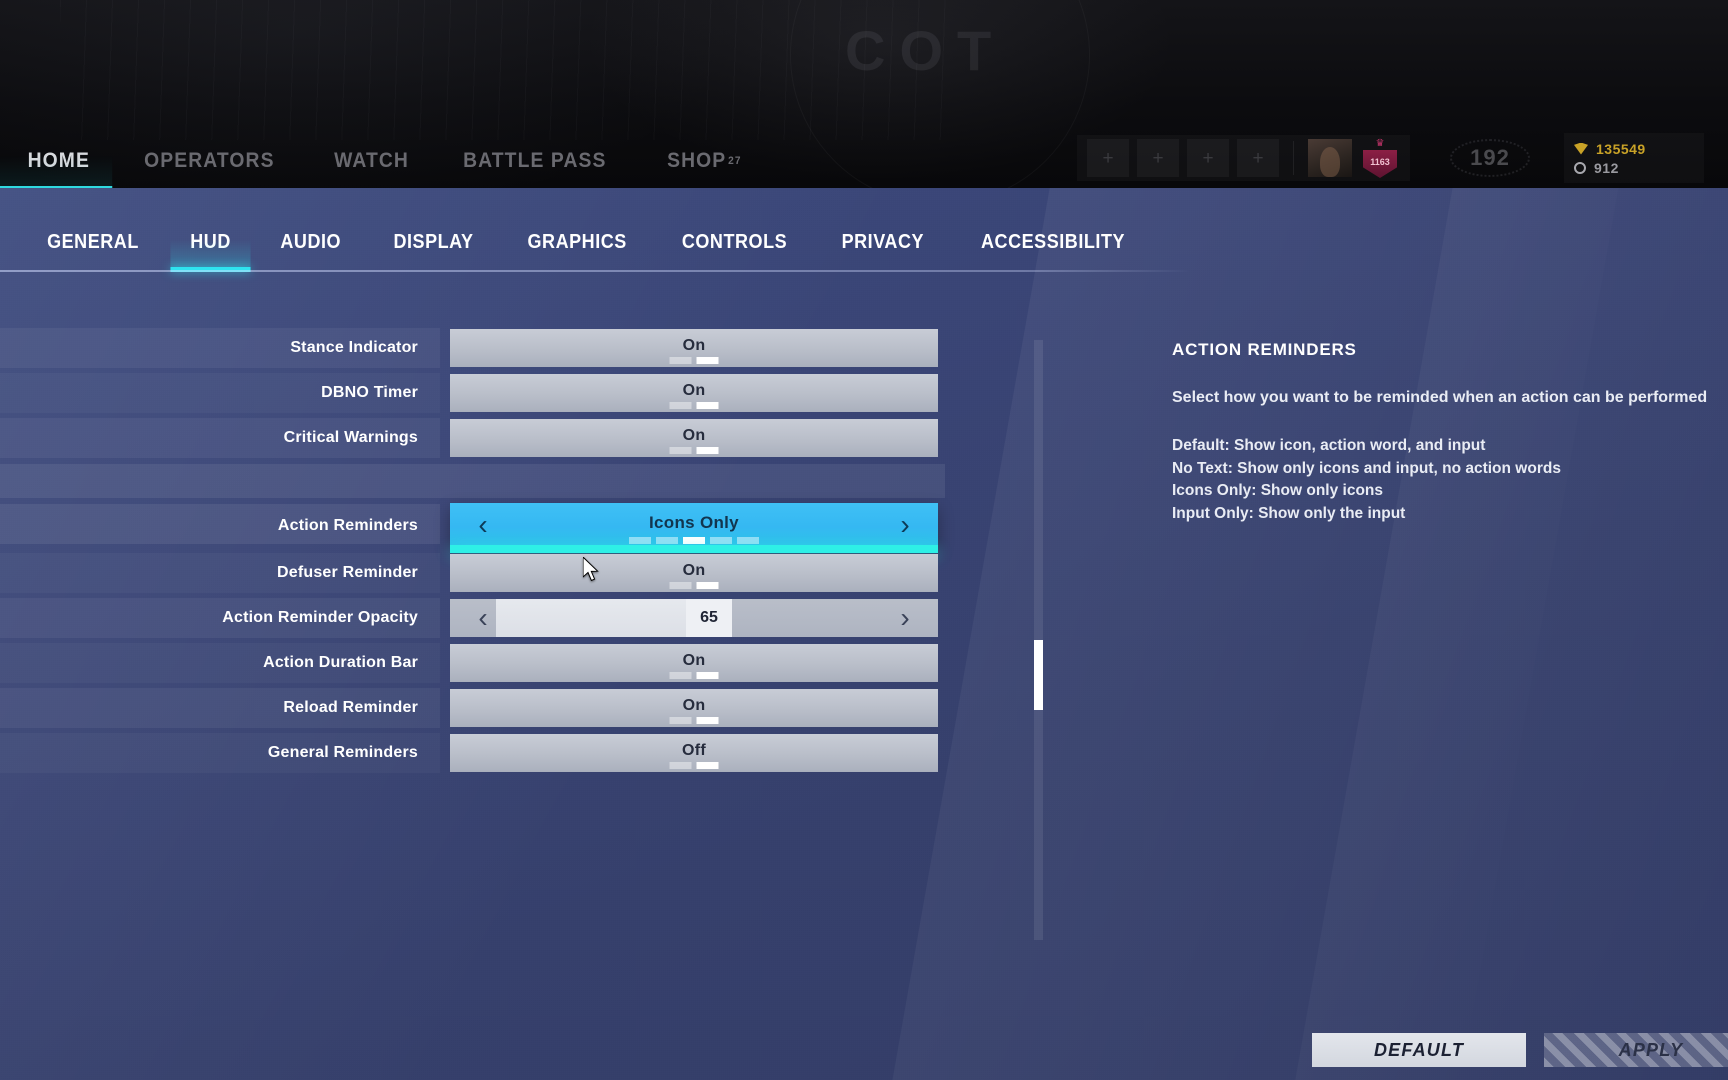 Image resolution: width=1728 pixels, height=1080 pixels. Describe the element at coordinates (735, 161) in the screenshot. I see `shop-superscript: 27` at that location.